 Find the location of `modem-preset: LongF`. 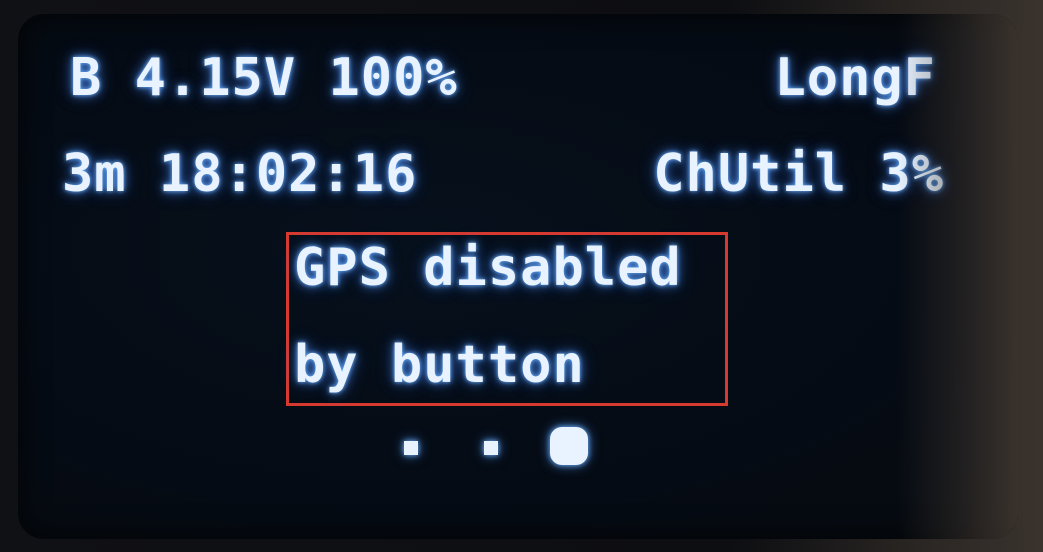

modem-preset: LongF is located at coordinates (855, 78).